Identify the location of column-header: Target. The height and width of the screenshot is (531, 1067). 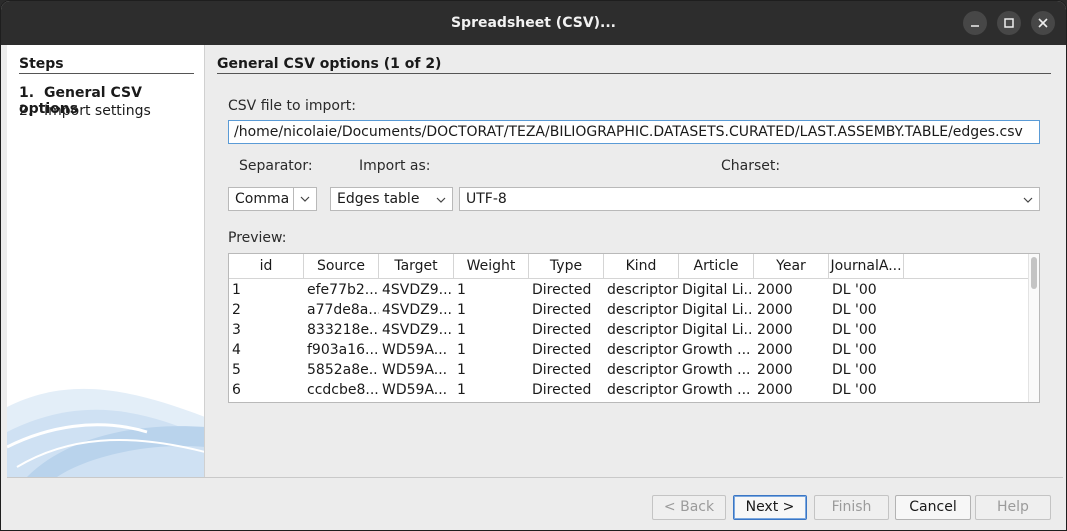
(416, 266).